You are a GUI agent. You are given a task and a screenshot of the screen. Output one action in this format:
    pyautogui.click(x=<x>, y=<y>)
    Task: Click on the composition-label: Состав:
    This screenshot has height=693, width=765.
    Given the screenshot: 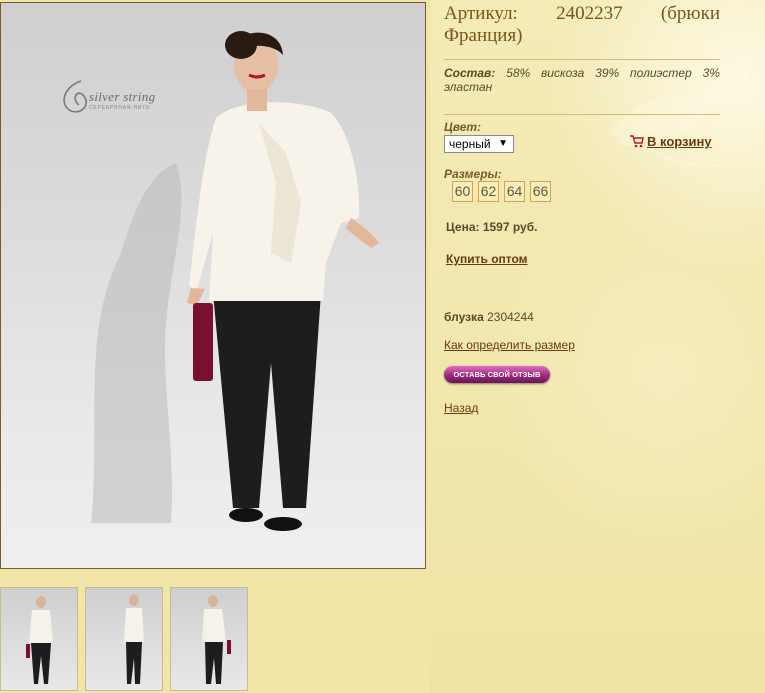 What is the action you would take?
    pyautogui.click(x=470, y=73)
    